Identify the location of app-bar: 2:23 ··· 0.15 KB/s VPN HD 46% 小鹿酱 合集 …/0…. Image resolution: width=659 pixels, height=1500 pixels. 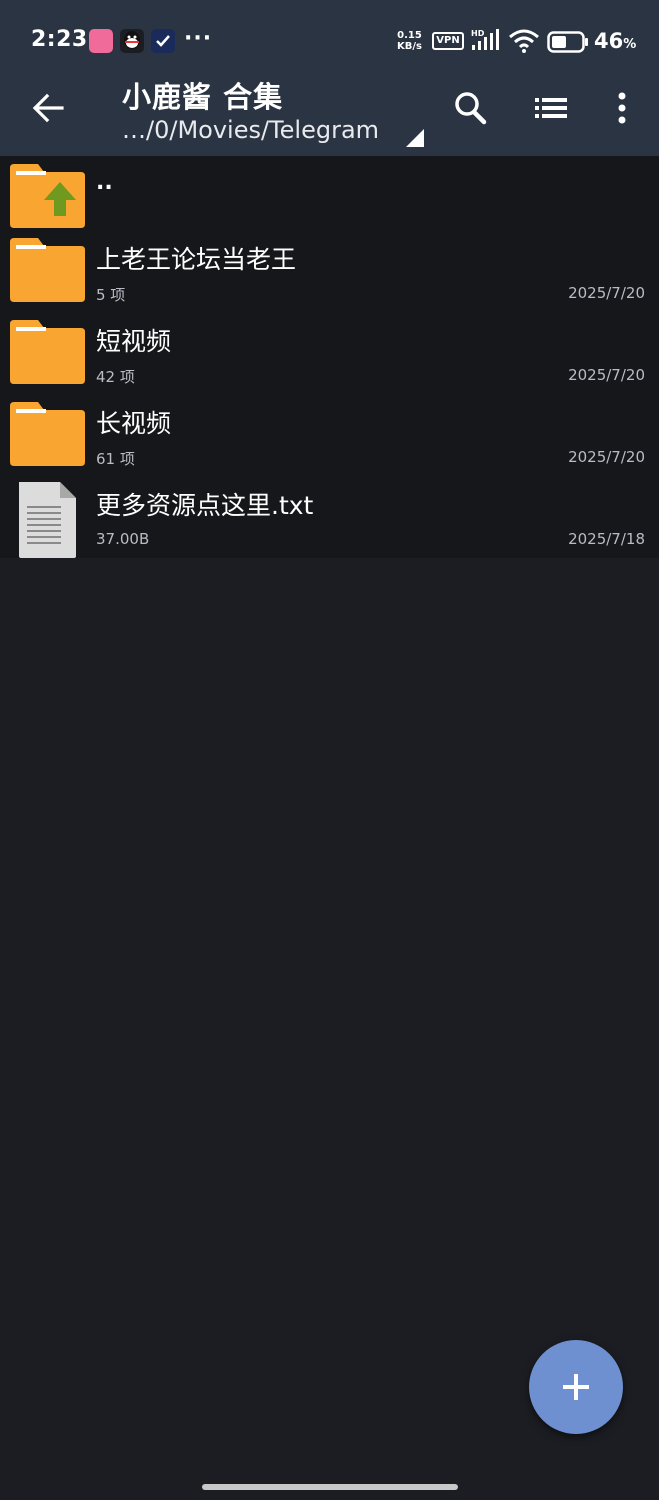
(329, 78).